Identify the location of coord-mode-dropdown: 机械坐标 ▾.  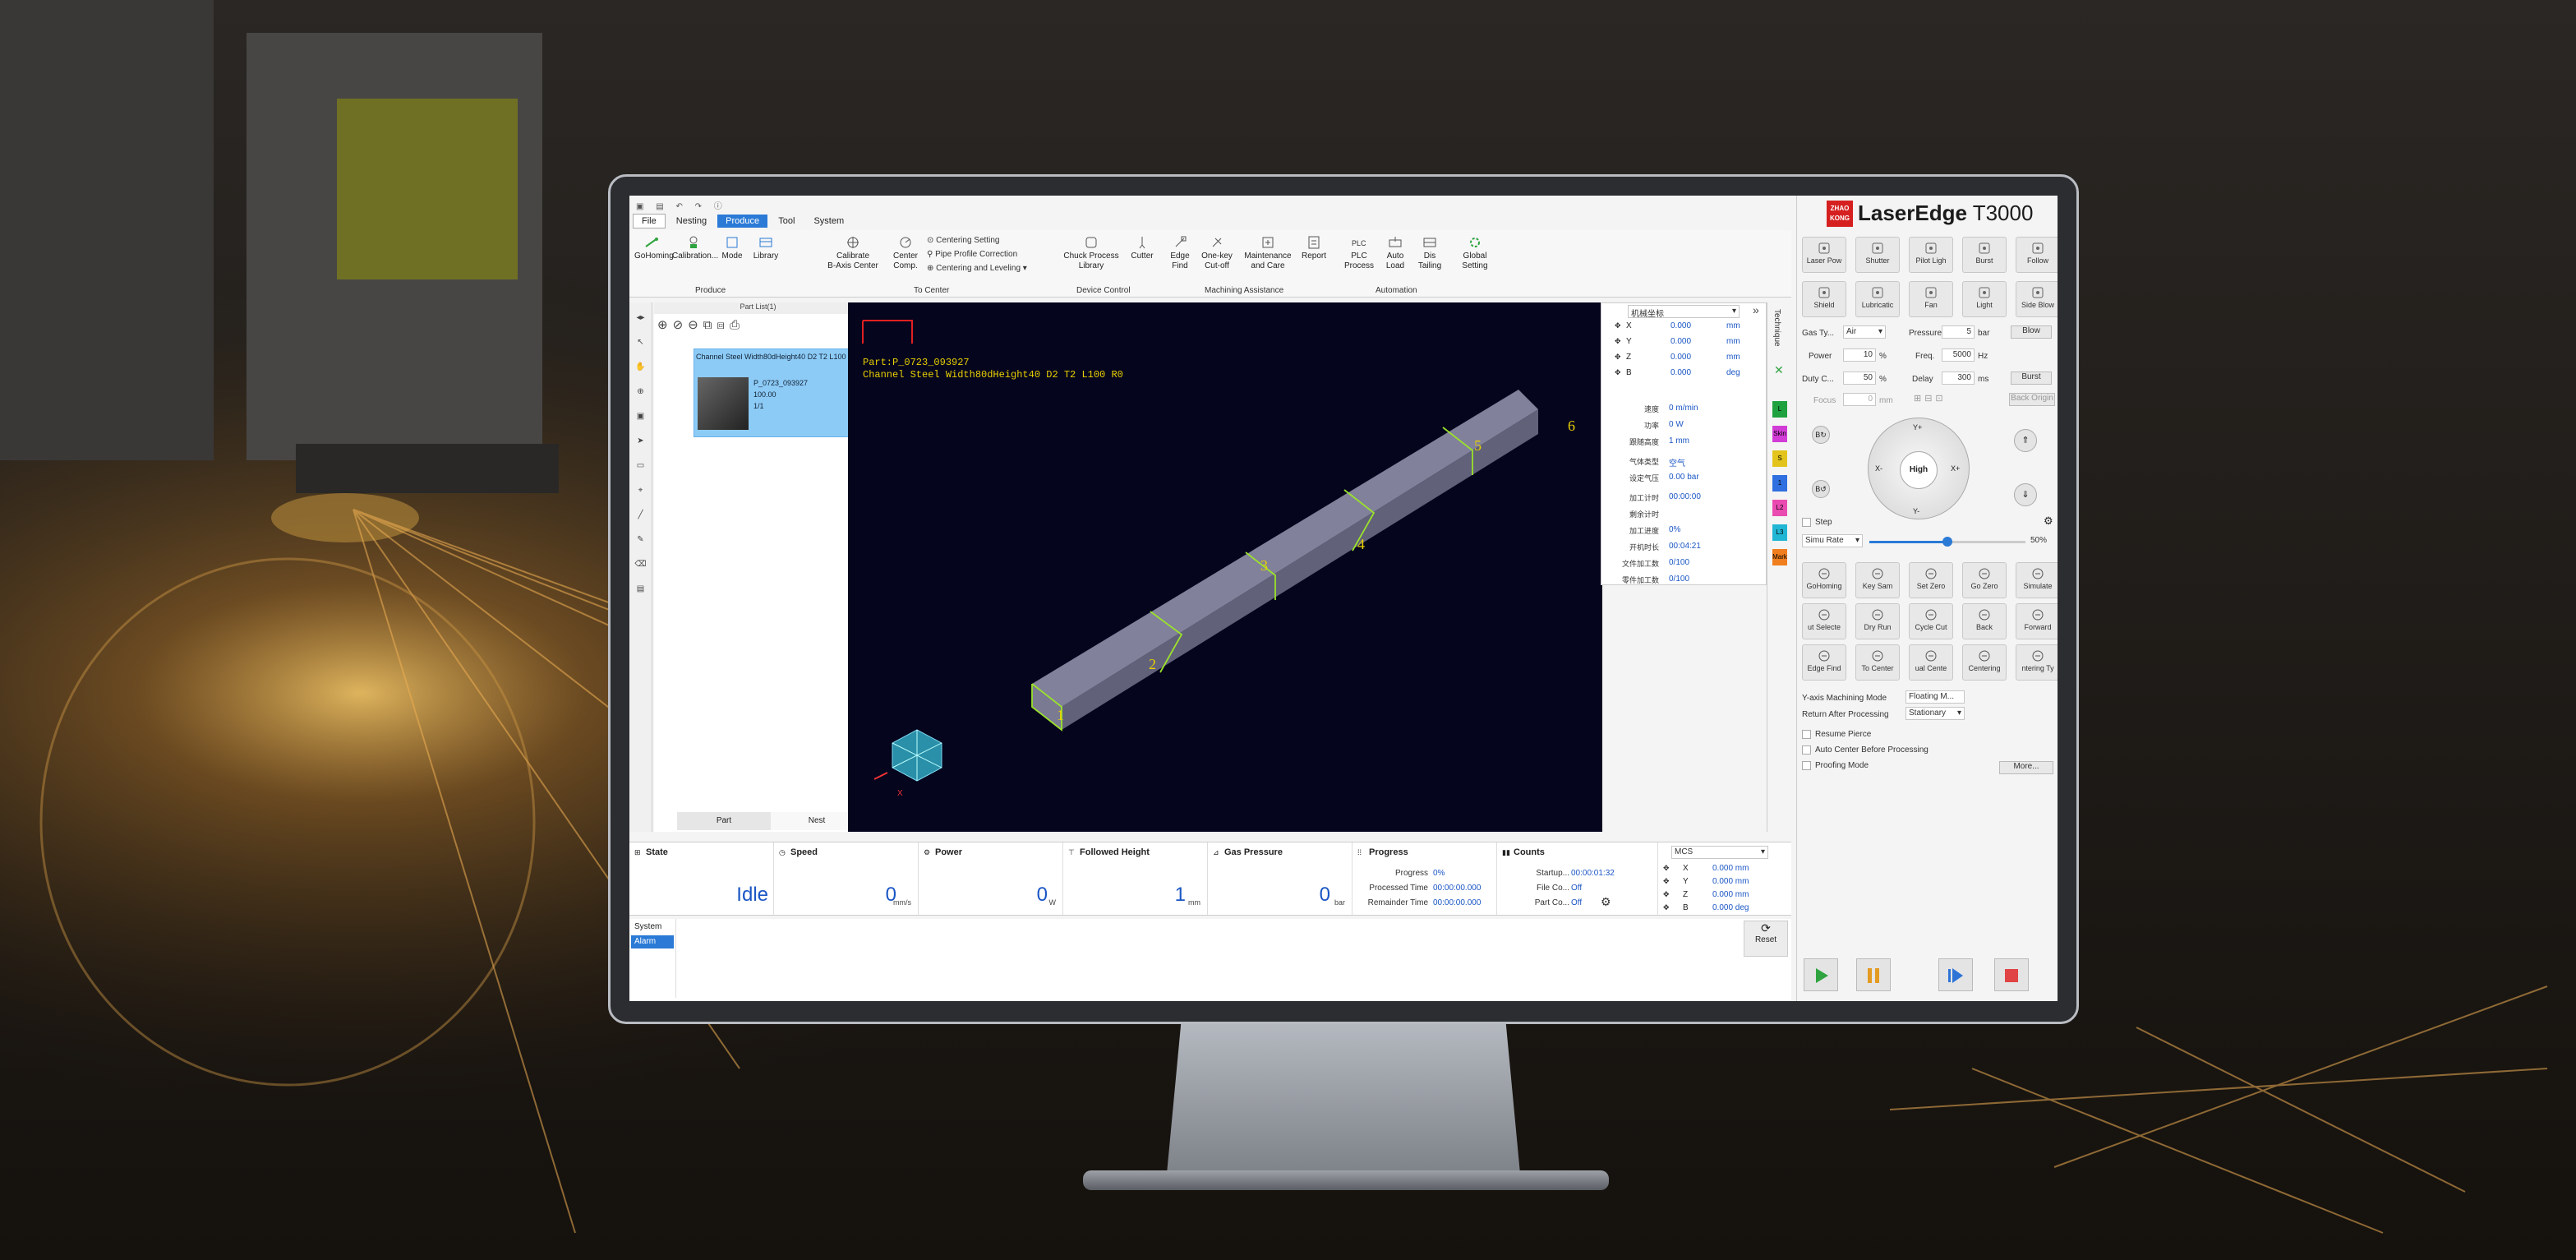
(1684, 311).